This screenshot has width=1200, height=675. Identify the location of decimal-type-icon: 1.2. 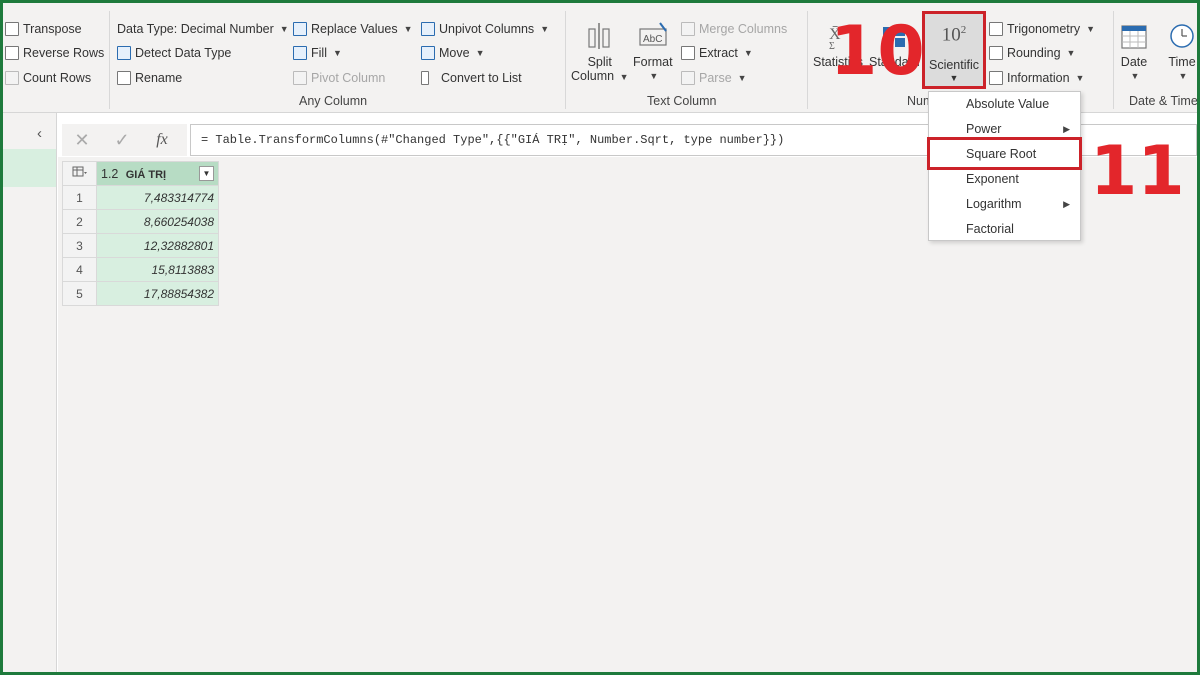
(109, 174).